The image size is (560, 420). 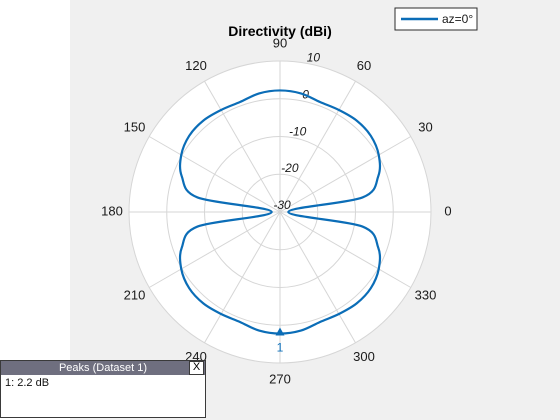 I want to click on peaks-panel-header: Peaks (Dataset 1) X, so click(x=103, y=368).